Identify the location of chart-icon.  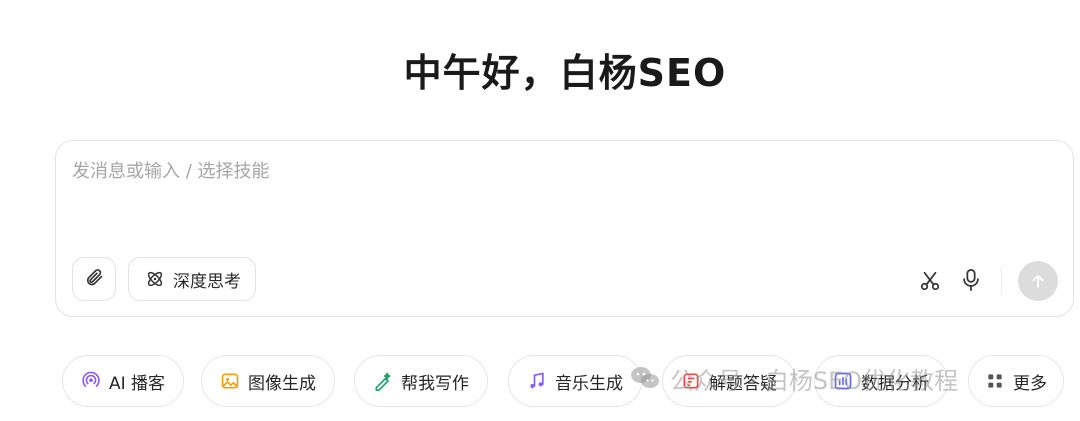
(843, 381).